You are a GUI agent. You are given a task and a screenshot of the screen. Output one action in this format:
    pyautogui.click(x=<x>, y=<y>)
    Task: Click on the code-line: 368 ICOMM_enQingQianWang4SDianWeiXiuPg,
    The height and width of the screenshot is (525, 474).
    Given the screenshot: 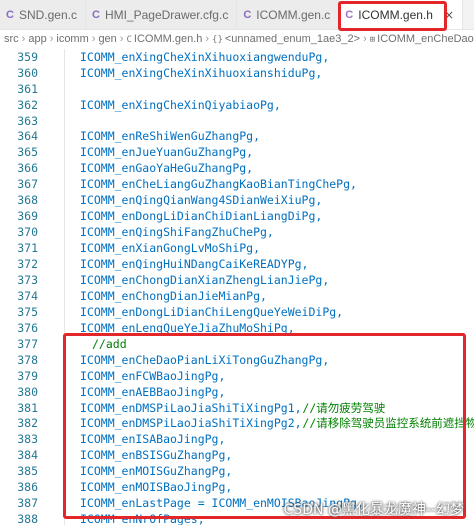 What is the action you would take?
    pyautogui.click(x=237, y=200)
    